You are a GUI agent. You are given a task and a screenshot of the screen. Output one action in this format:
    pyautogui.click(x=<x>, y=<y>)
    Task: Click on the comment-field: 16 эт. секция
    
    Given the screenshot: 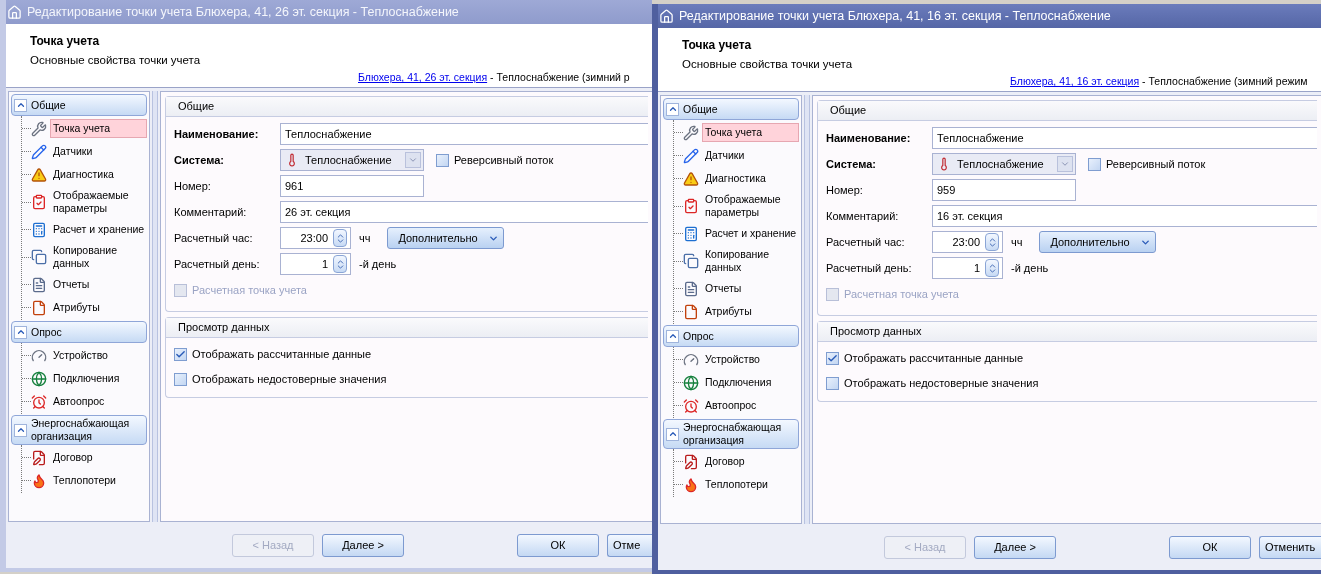 What is the action you would take?
    pyautogui.click(x=1124, y=216)
    